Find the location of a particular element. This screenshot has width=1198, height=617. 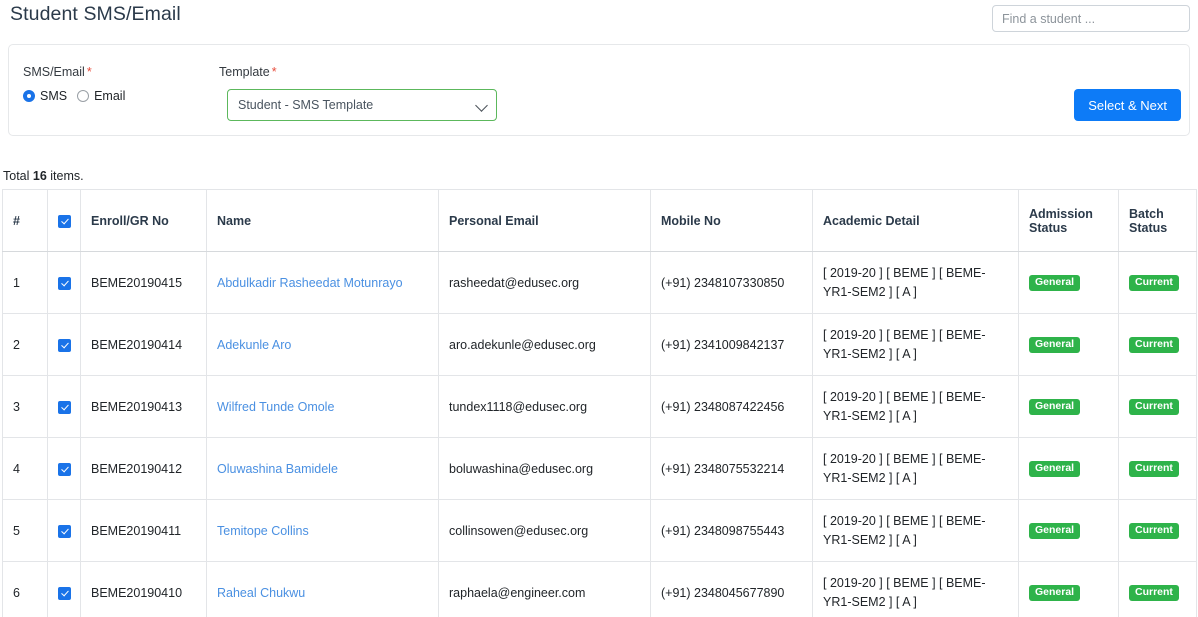

student-name-link: Adekunle Aro is located at coordinates (254, 345).